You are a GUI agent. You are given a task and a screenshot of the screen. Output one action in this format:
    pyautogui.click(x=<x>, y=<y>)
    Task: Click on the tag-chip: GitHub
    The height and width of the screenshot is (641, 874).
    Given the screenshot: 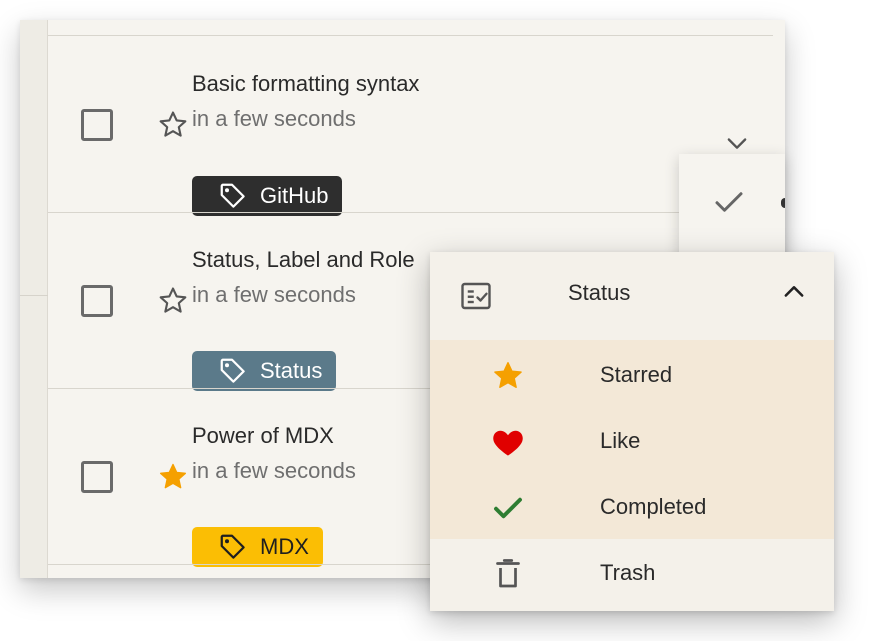 What is the action you would take?
    pyautogui.click(x=267, y=196)
    